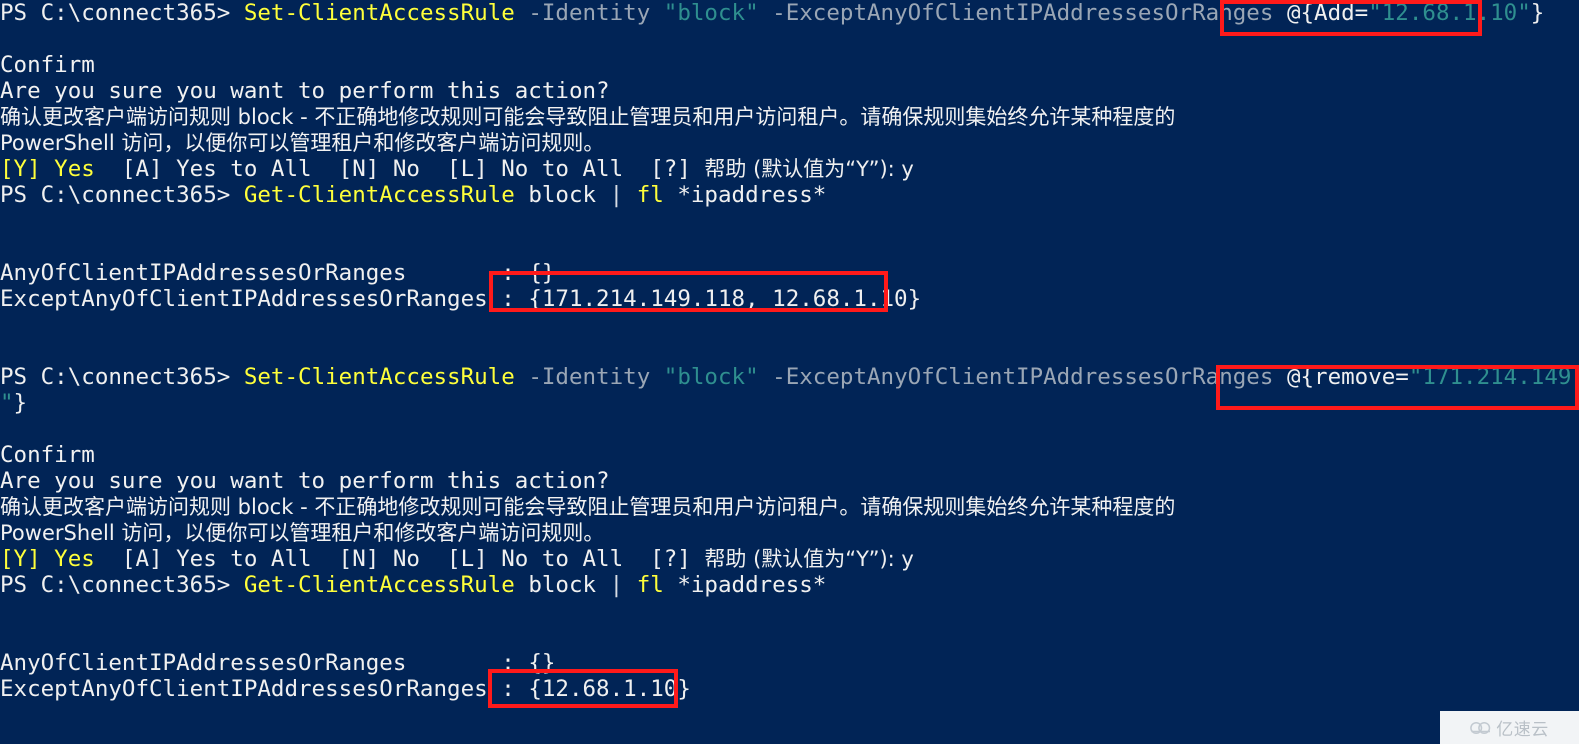 This screenshot has width=1579, height=744. I want to click on watermark-text: 亿速云, so click(1522, 730).